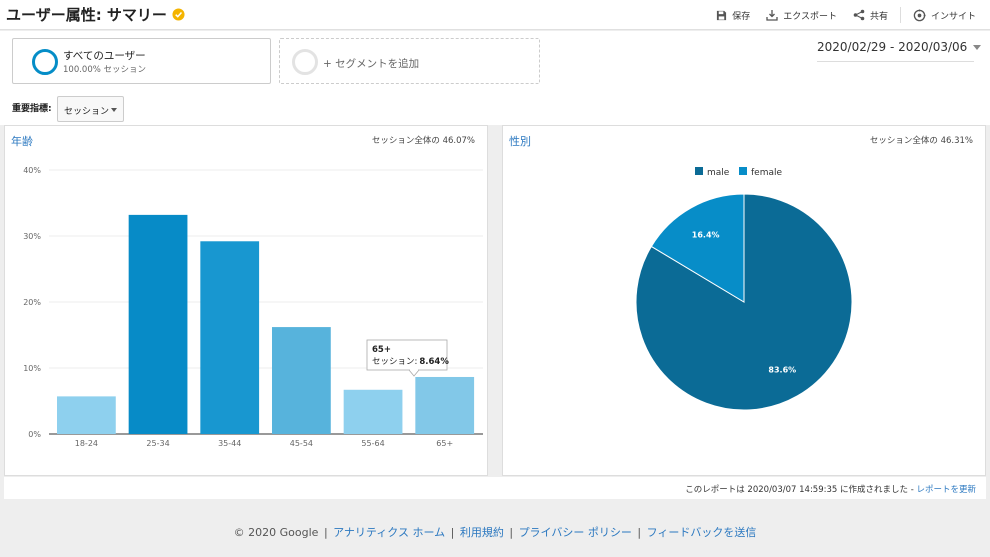  I want to click on export-button: エクスポート, so click(801, 15).